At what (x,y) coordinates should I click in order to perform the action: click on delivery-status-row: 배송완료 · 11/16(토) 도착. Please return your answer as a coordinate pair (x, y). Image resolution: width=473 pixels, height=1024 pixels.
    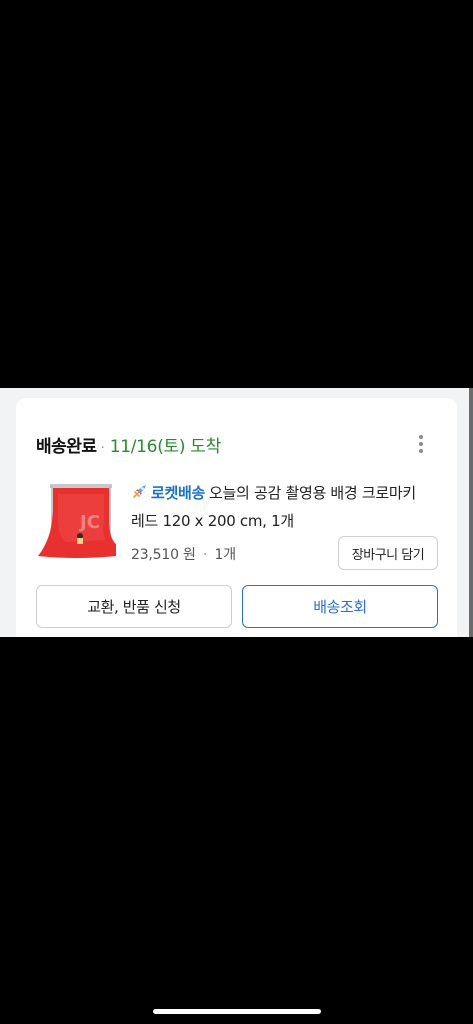
    Looking at the image, I should click on (129, 444).